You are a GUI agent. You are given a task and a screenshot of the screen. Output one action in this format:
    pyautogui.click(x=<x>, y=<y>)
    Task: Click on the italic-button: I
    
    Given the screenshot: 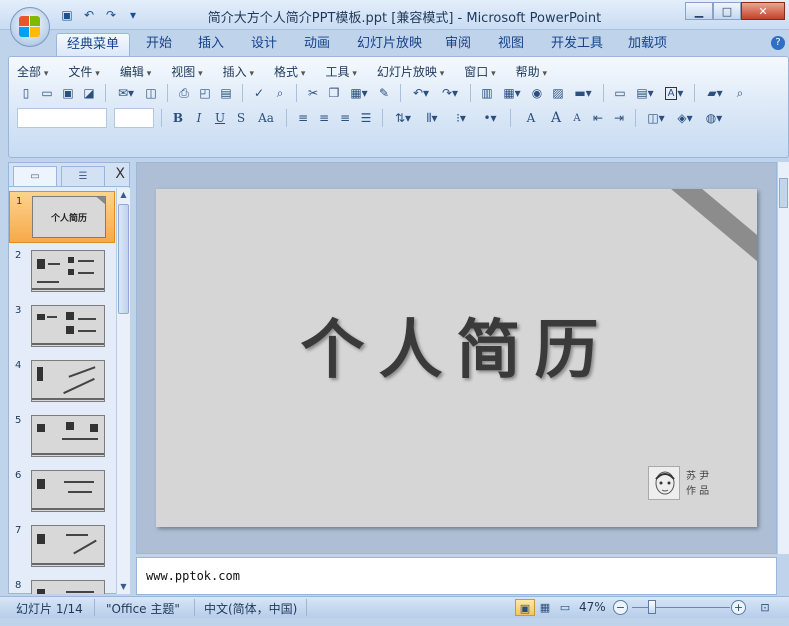 What is the action you would take?
    pyautogui.click(x=199, y=118)
    